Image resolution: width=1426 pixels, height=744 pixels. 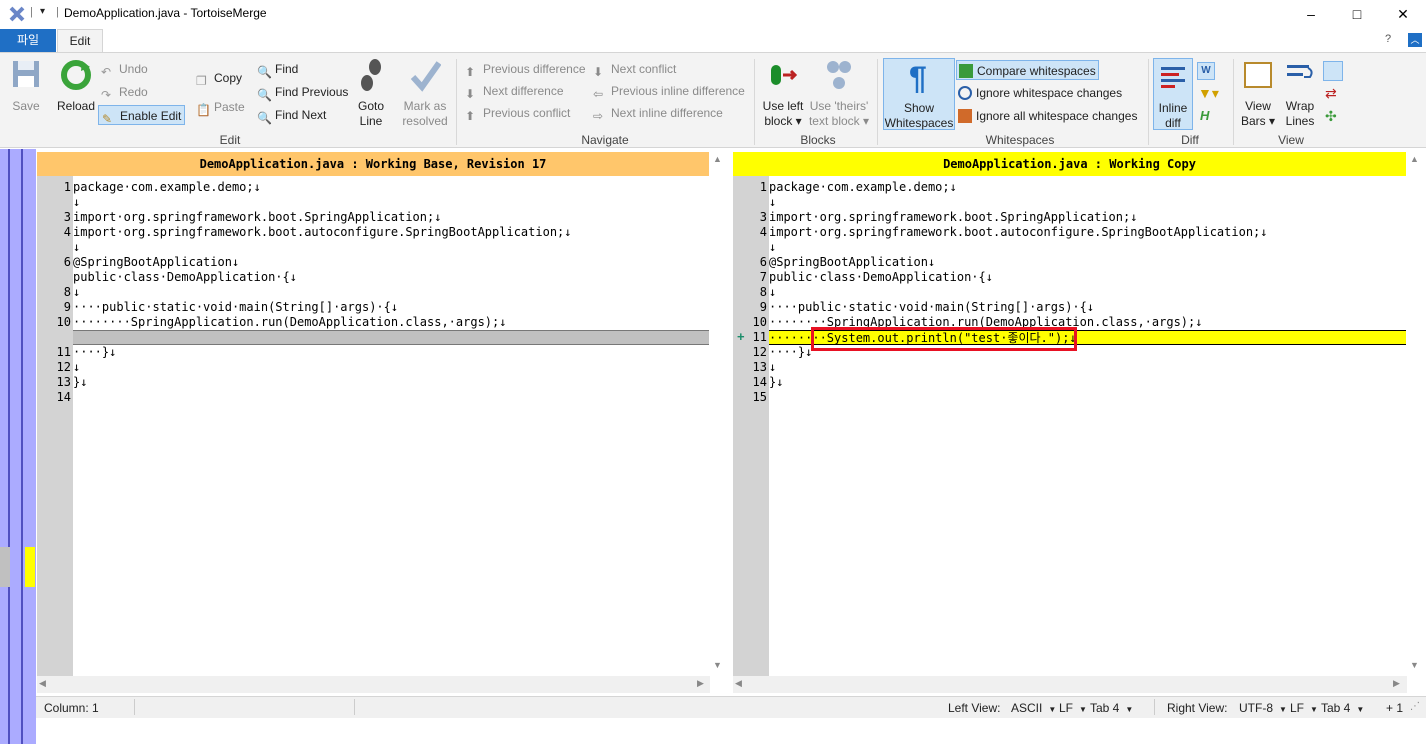 I want to click on next-difference-button: ⬇ Next difference, so click(x=514, y=91).